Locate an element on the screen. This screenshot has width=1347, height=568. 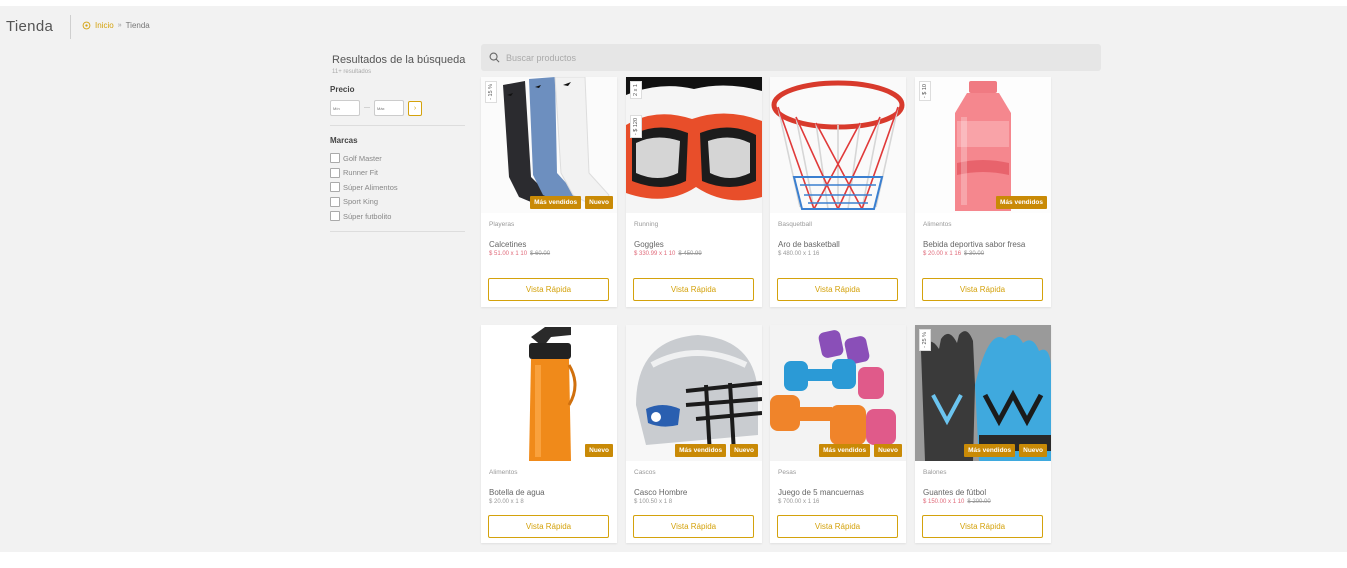
results-count: 11+ resultados is located at coordinates (352, 72).